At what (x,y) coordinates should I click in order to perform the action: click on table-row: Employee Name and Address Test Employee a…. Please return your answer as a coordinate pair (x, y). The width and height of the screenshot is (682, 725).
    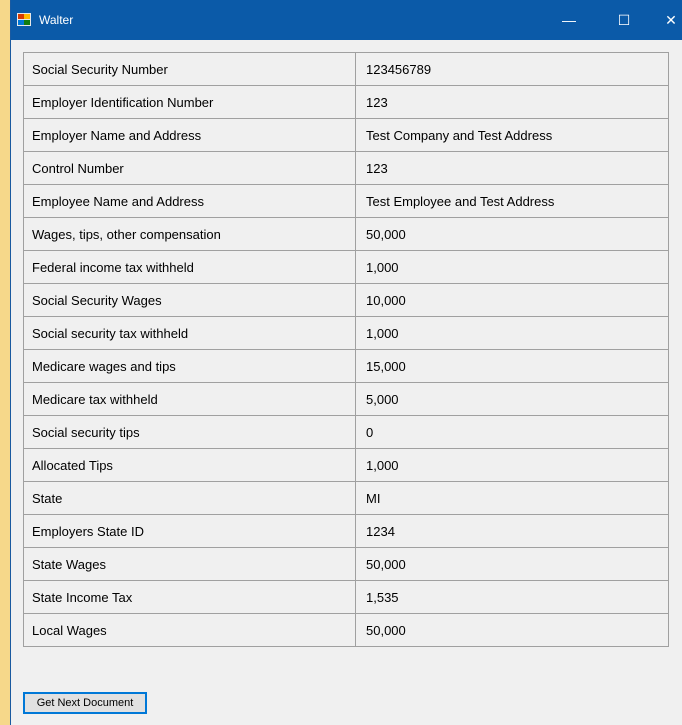
    Looking at the image, I should click on (346, 201).